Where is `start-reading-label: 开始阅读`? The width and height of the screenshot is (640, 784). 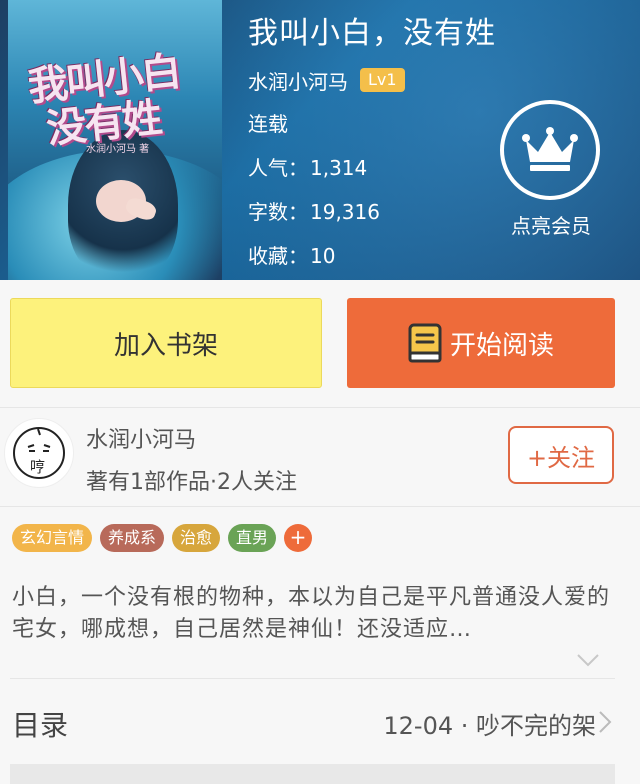 start-reading-label: 开始阅读 is located at coordinates (501, 345).